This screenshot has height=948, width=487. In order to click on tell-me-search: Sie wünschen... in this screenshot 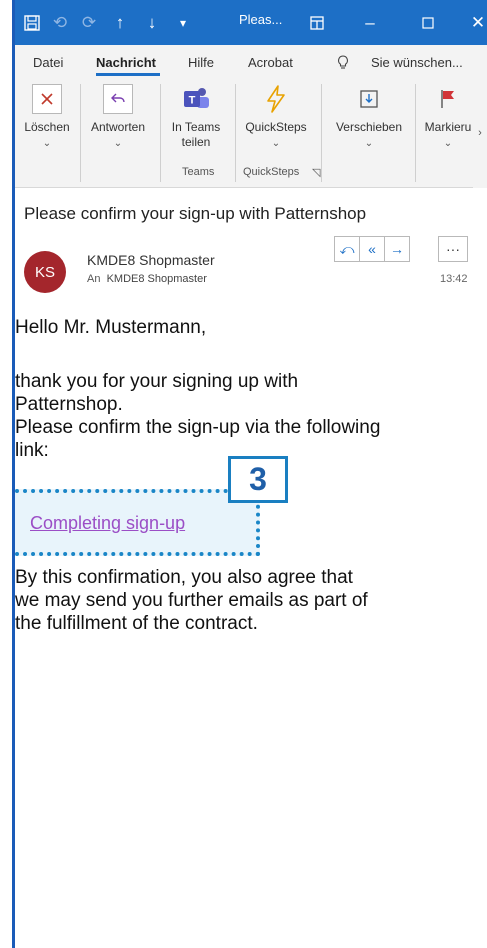, I will do `click(417, 62)`.